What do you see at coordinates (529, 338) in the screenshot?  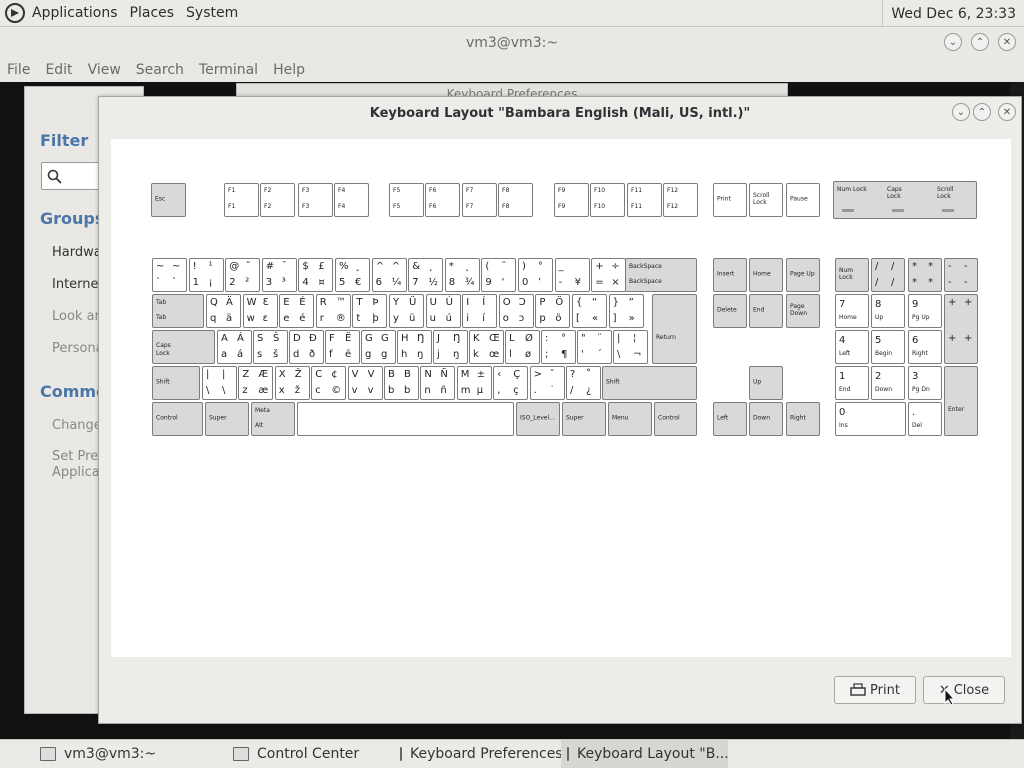 I see `key-legend: Ø` at bounding box center [529, 338].